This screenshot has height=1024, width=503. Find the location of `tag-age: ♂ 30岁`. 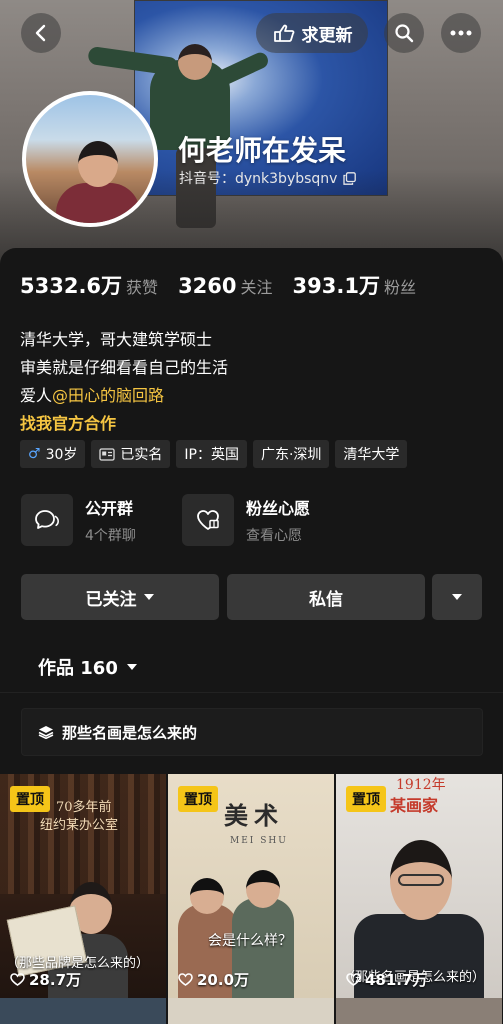

tag-age: ♂ 30岁 is located at coordinates (53, 454).